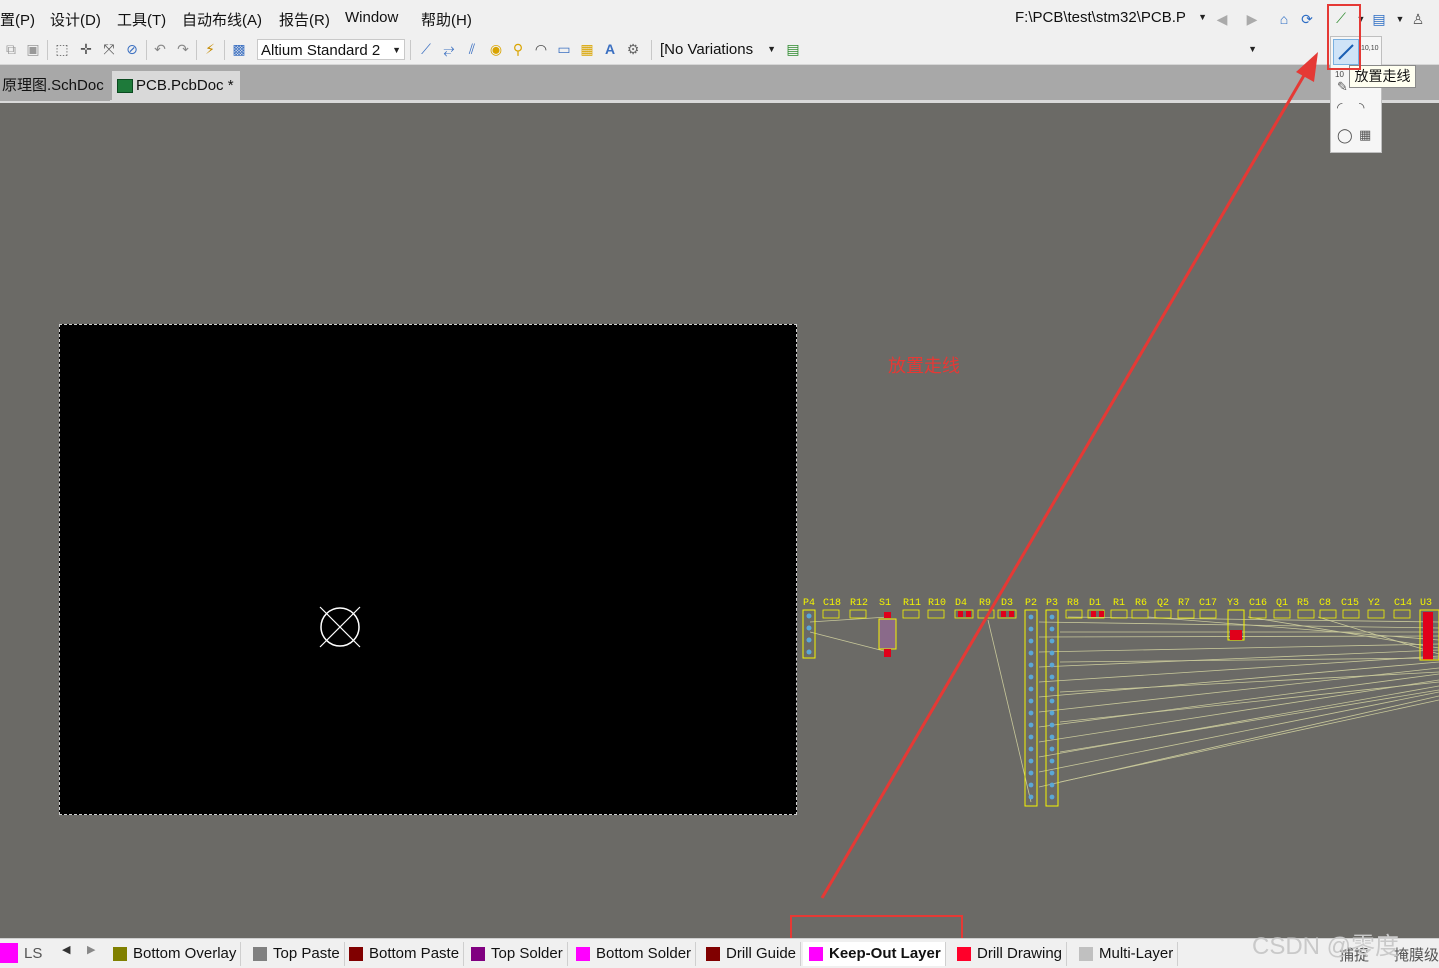 This screenshot has width=1439, height=968. What do you see at coordinates (1361, 107) in the screenshot?
I see `arc-edge-icon: ◝` at bounding box center [1361, 107].